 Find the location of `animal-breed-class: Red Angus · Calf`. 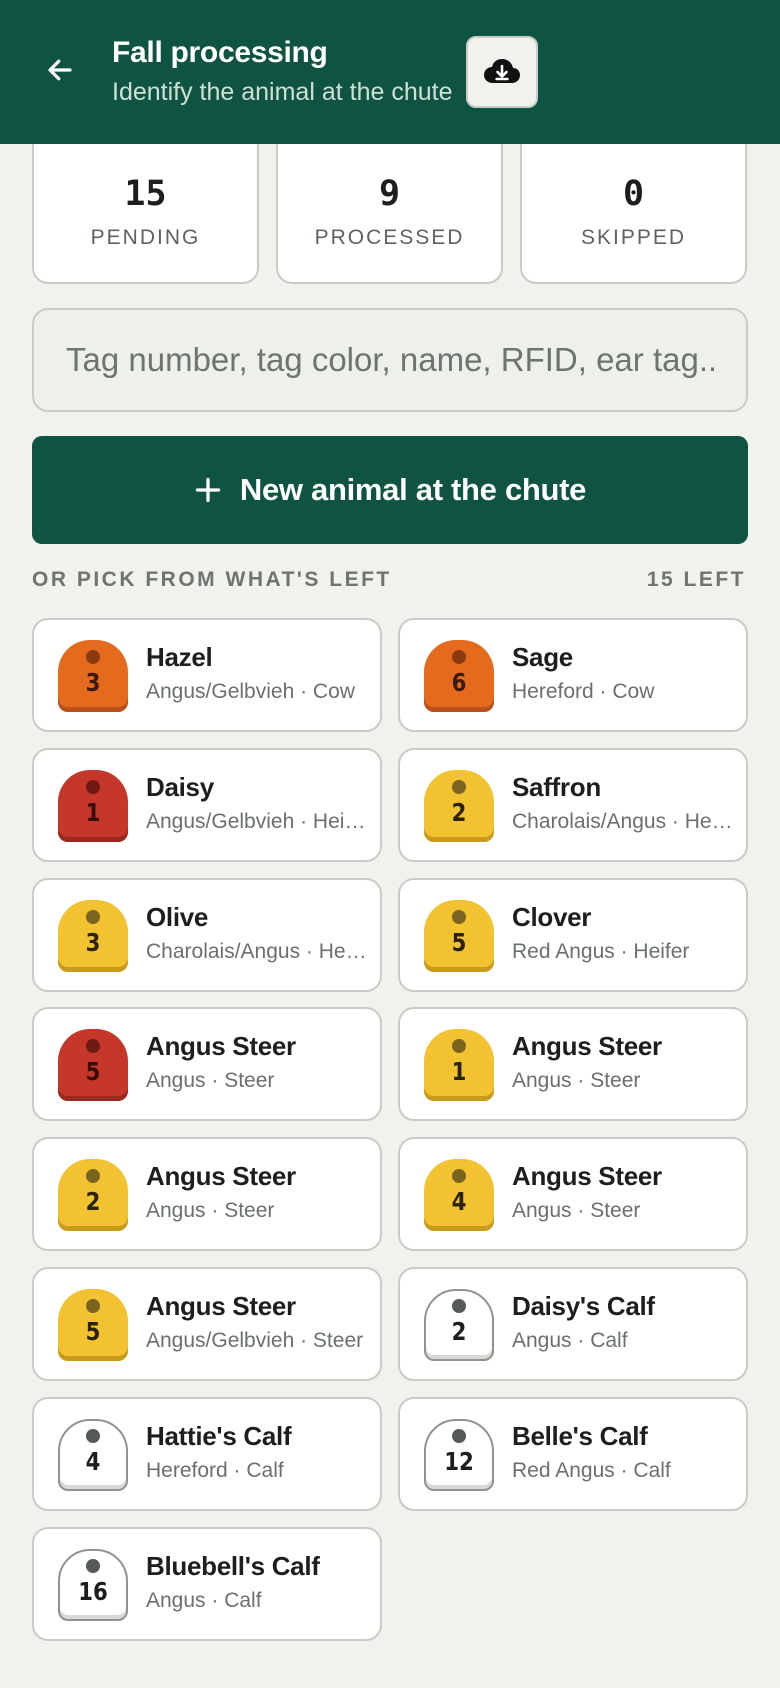

animal-breed-class: Red Angus · Calf is located at coordinates (591, 1470).